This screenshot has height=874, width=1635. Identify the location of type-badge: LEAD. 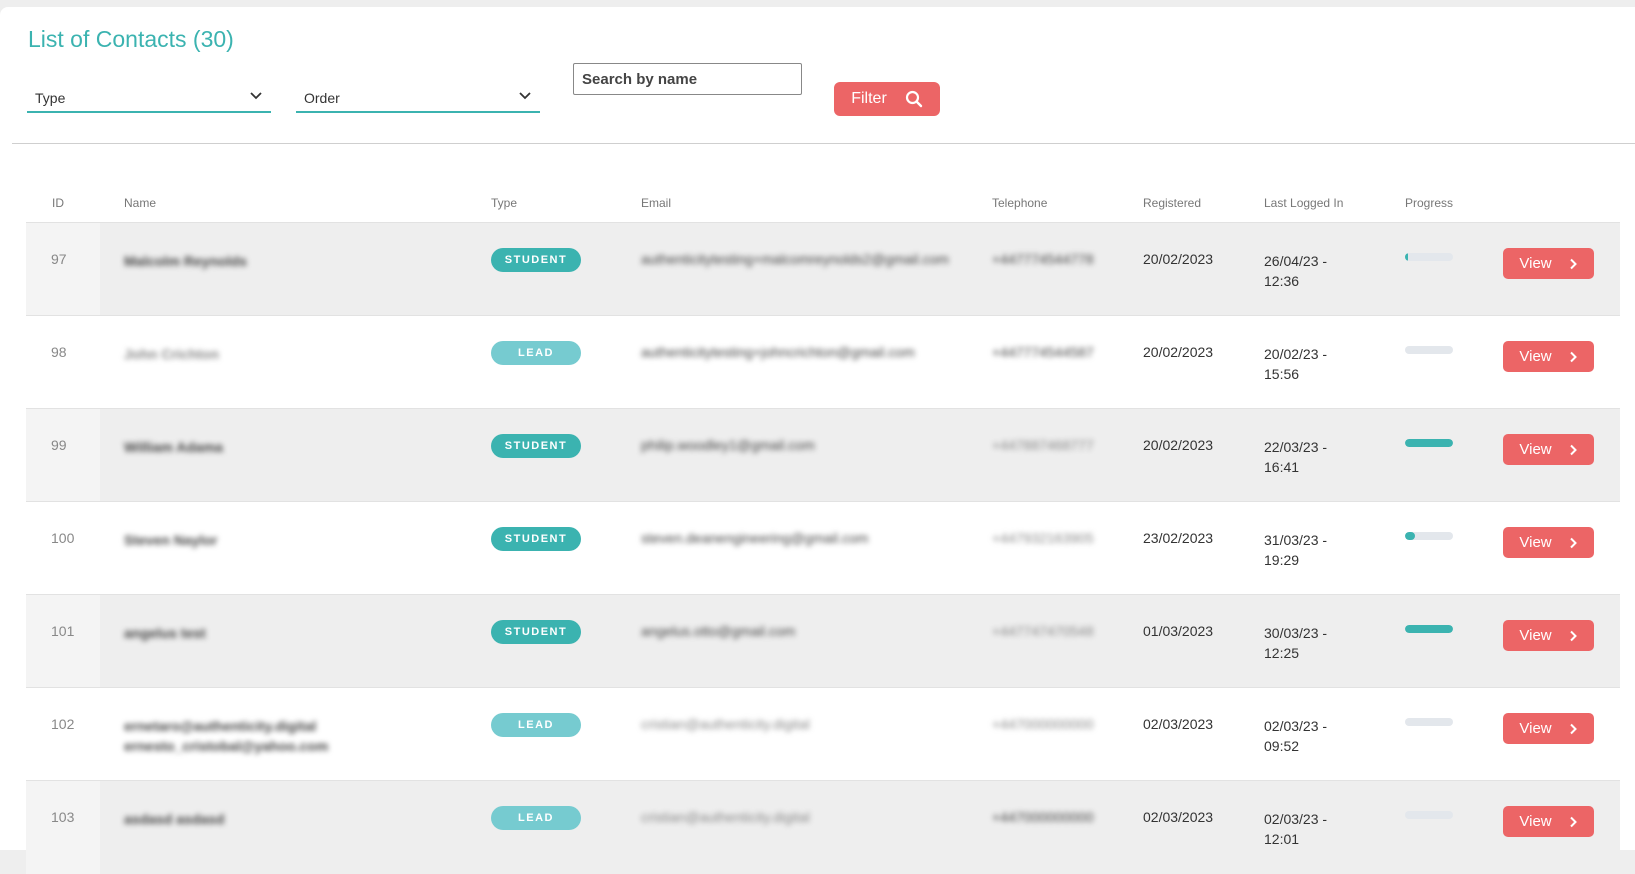
(536, 353).